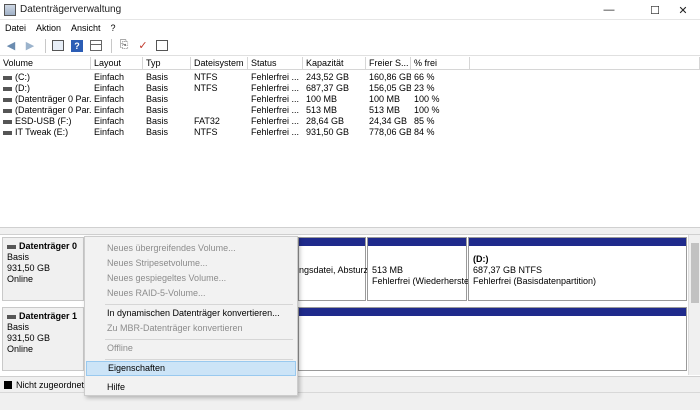  I want to click on partition-disk0-2: 513 MB Fehlerfrei (Wiederherstel, so click(419, 269).